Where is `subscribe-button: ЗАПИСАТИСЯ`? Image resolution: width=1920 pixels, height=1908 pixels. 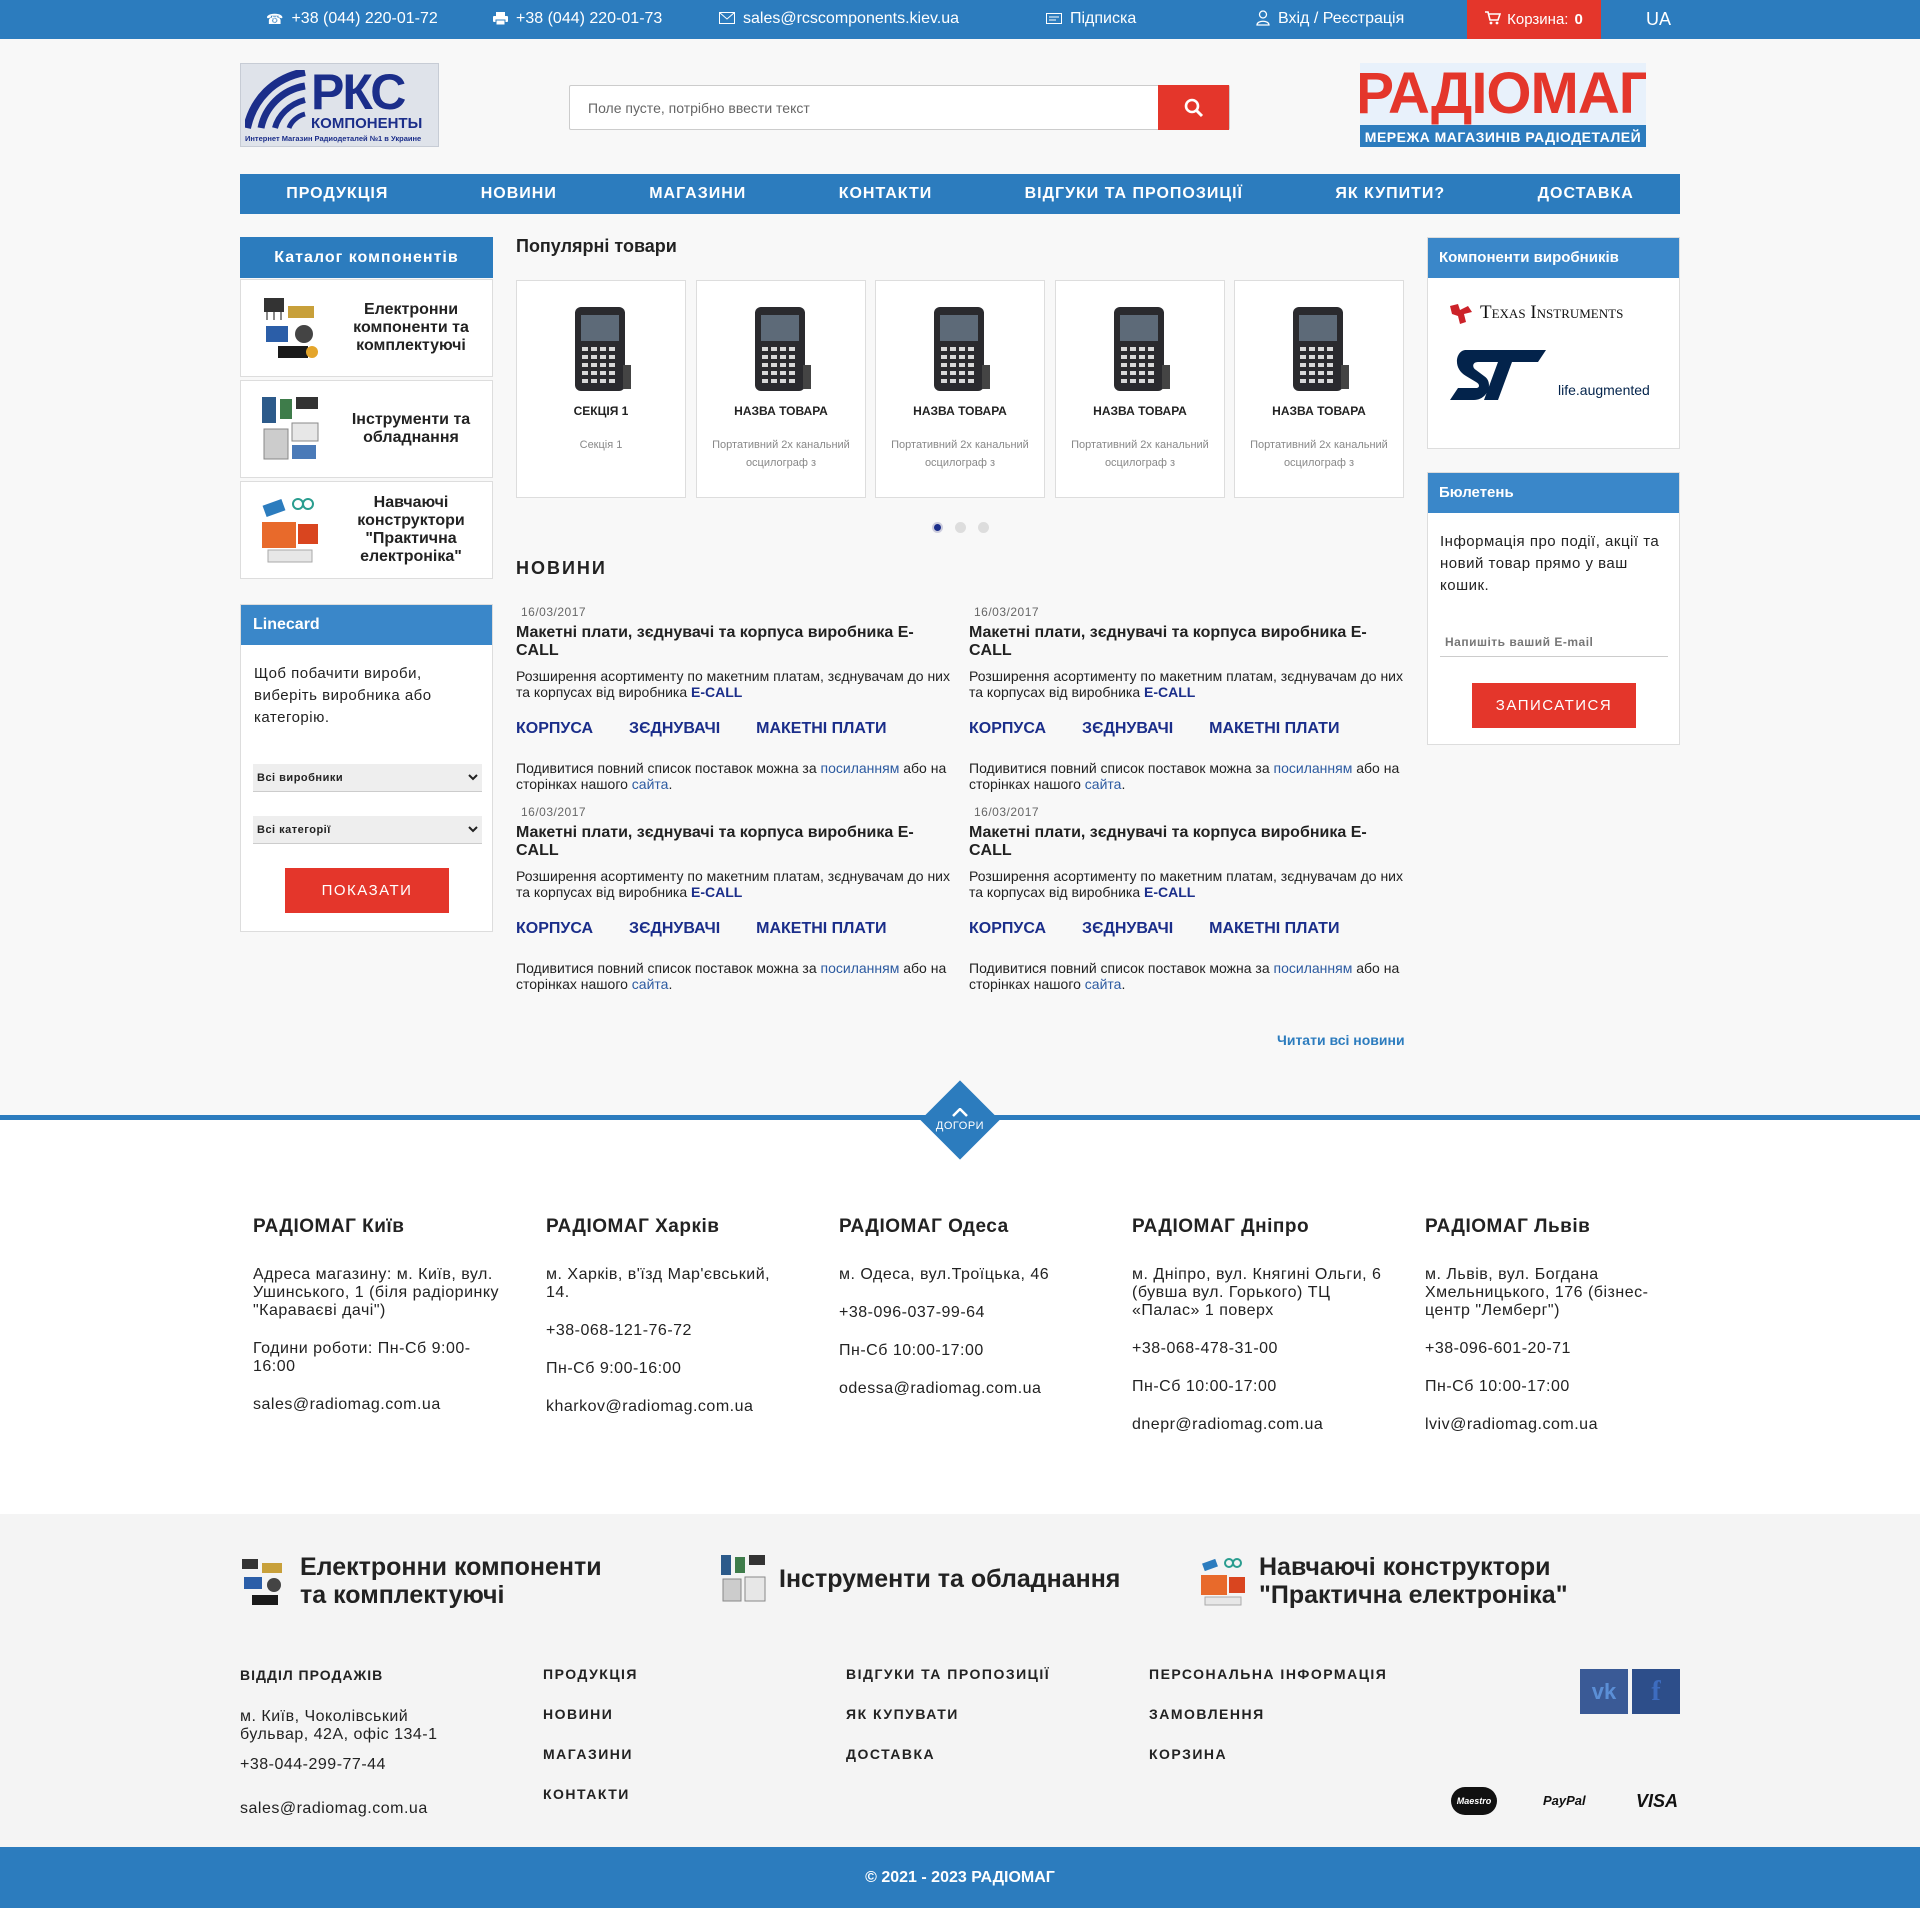 subscribe-button: ЗАПИСАТИСЯ is located at coordinates (1554, 705).